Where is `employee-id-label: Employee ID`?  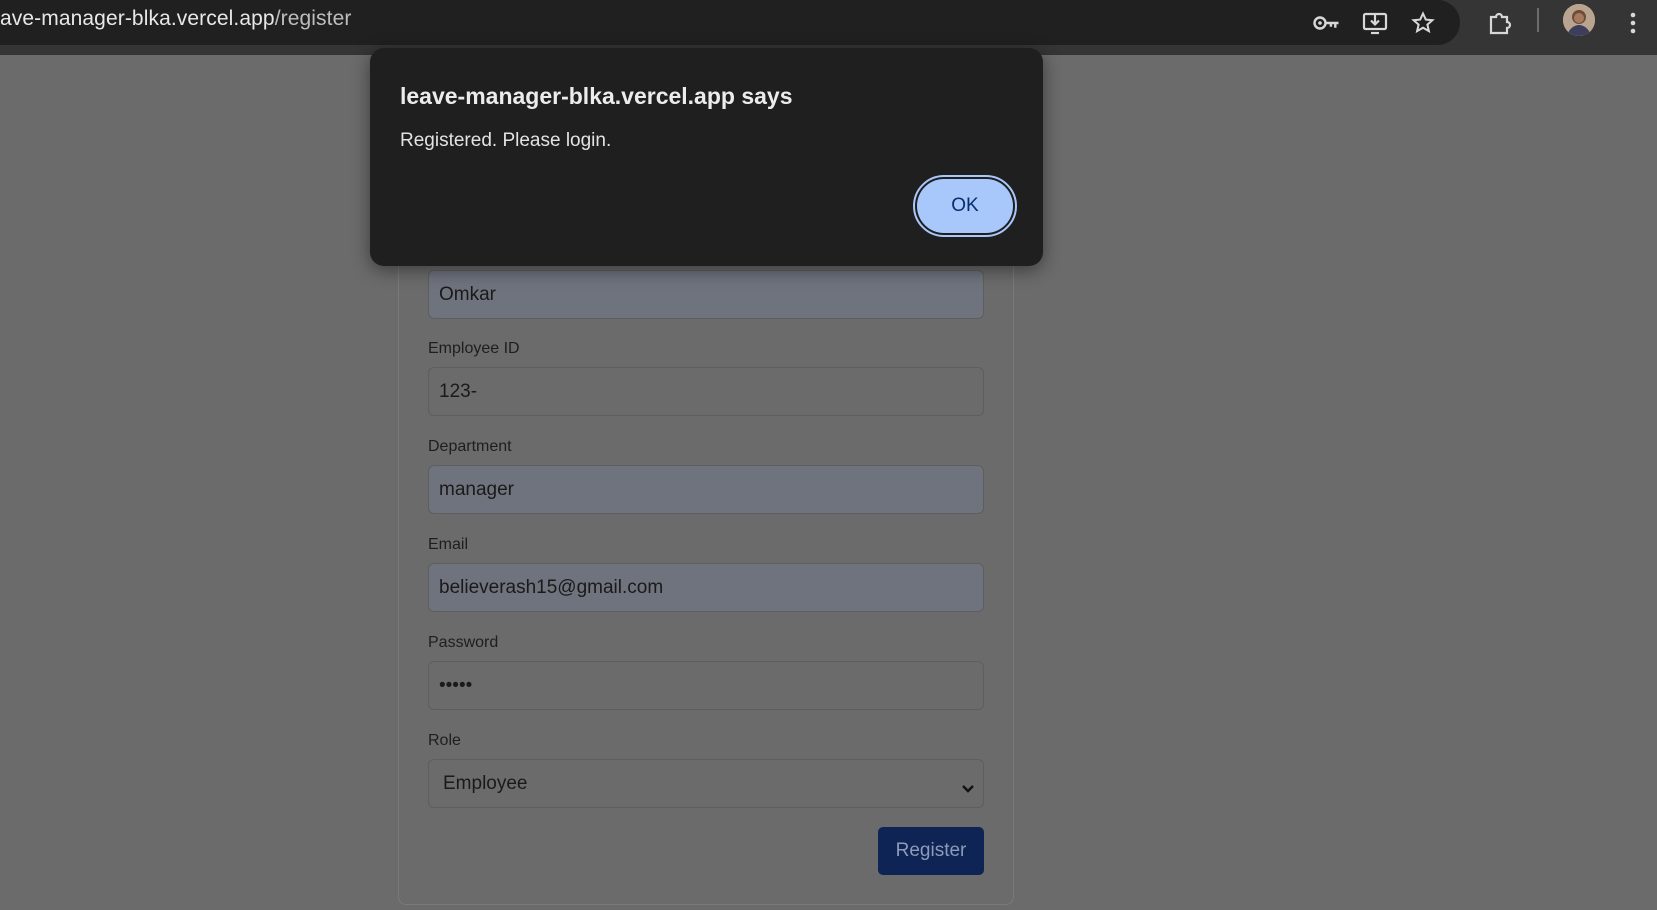 employee-id-label: Employee ID is located at coordinates (474, 348).